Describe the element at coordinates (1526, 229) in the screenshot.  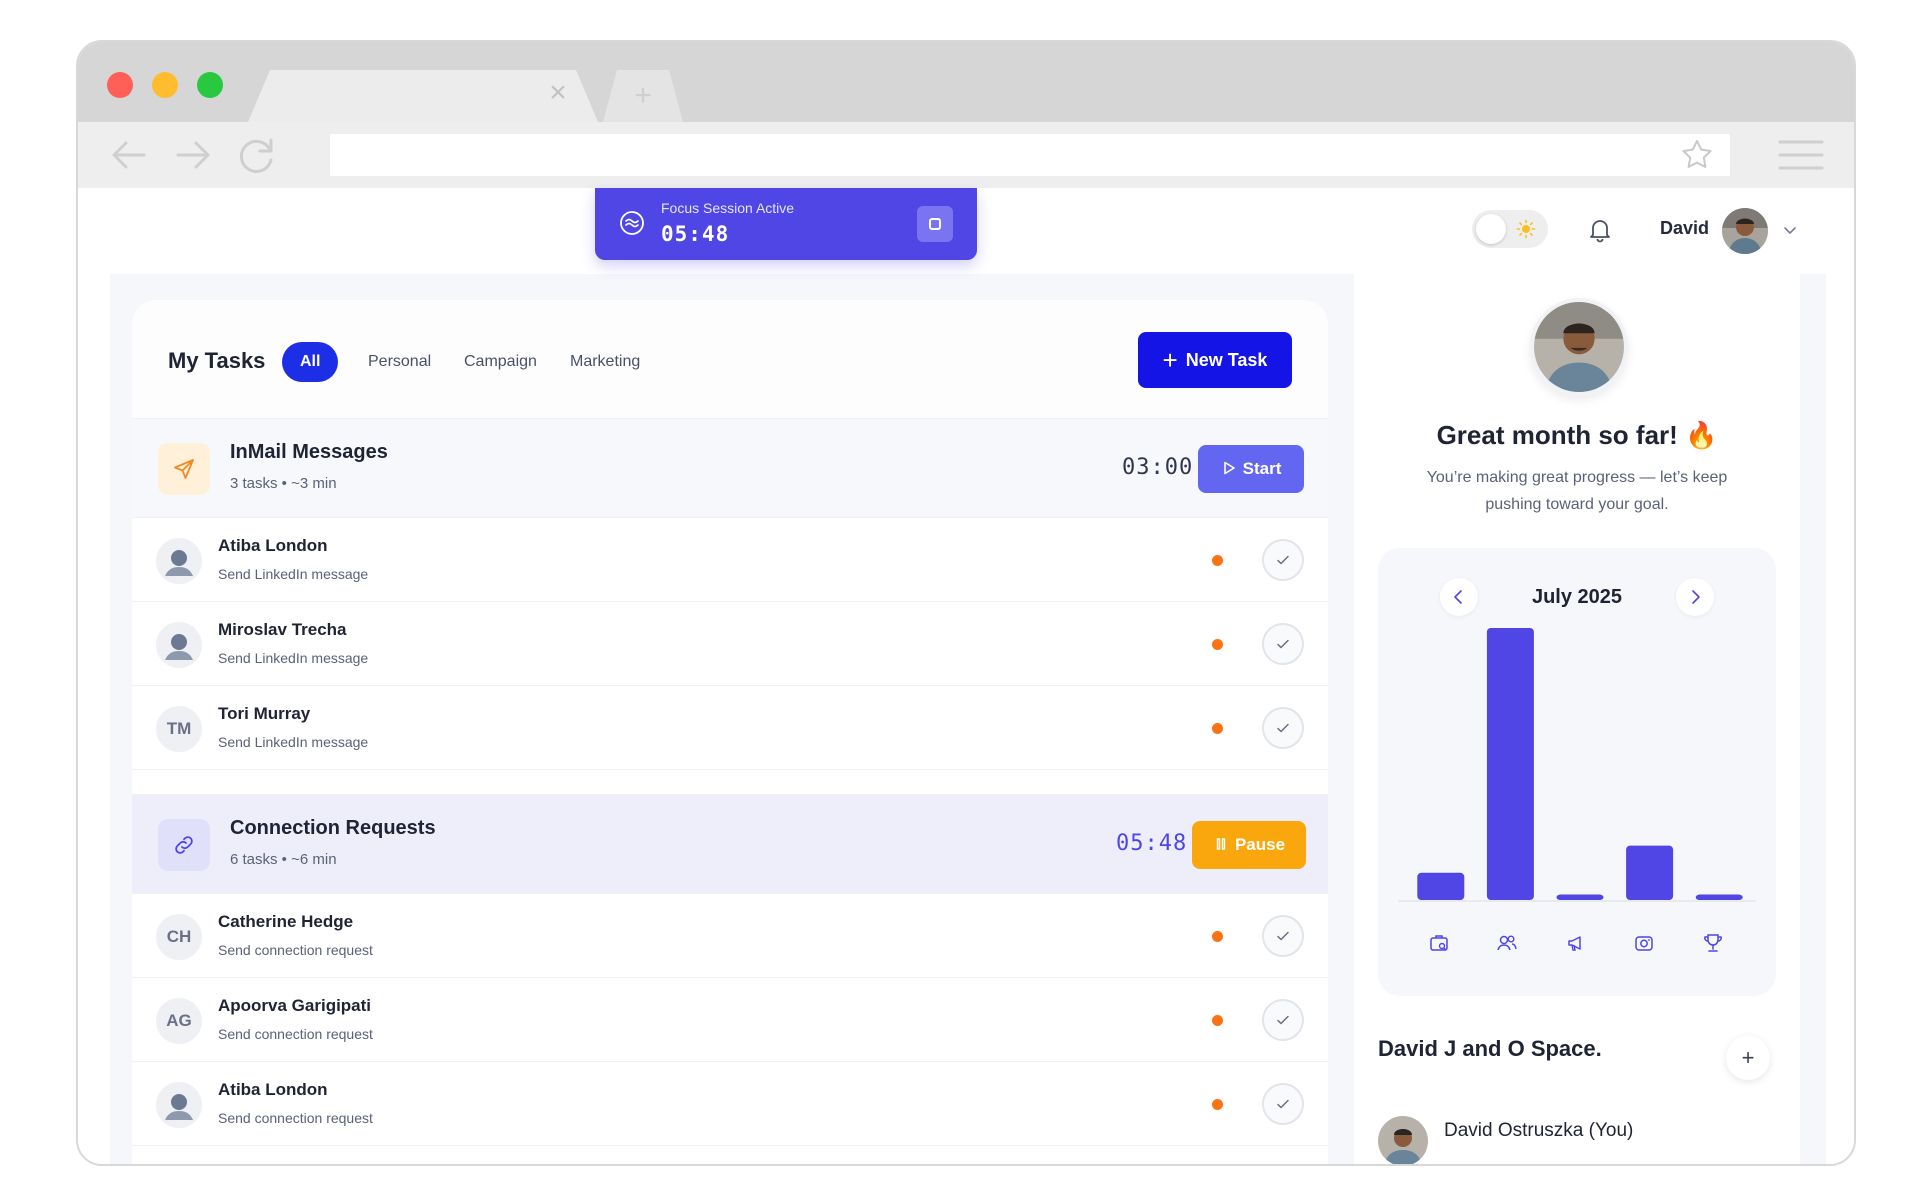
I see `sun-icon` at that location.